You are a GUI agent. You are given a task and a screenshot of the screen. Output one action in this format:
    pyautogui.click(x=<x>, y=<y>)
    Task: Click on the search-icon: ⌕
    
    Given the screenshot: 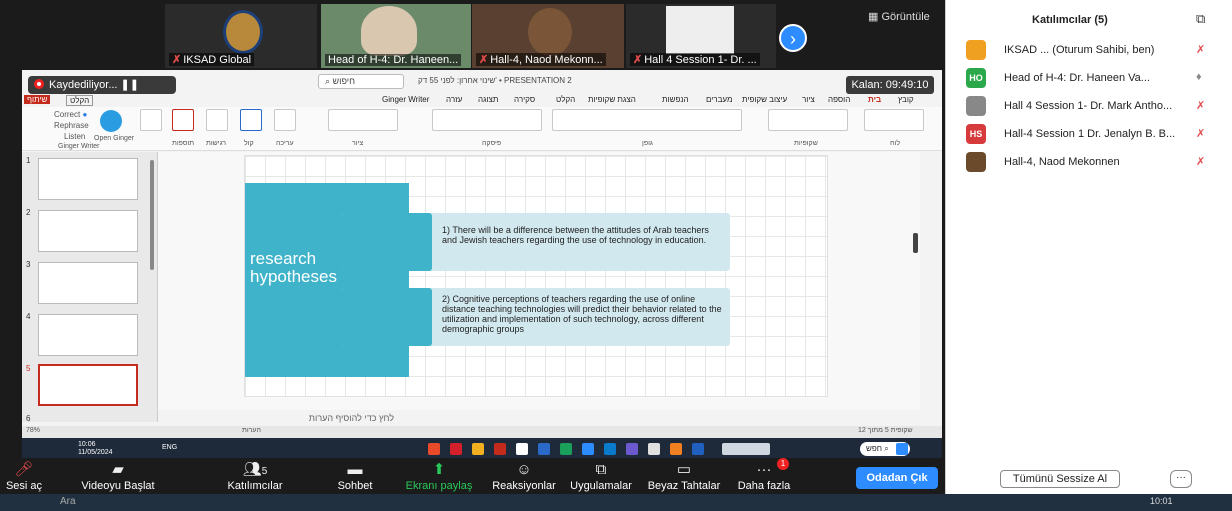 What is the action you would take?
    pyautogui.click(x=886, y=448)
    